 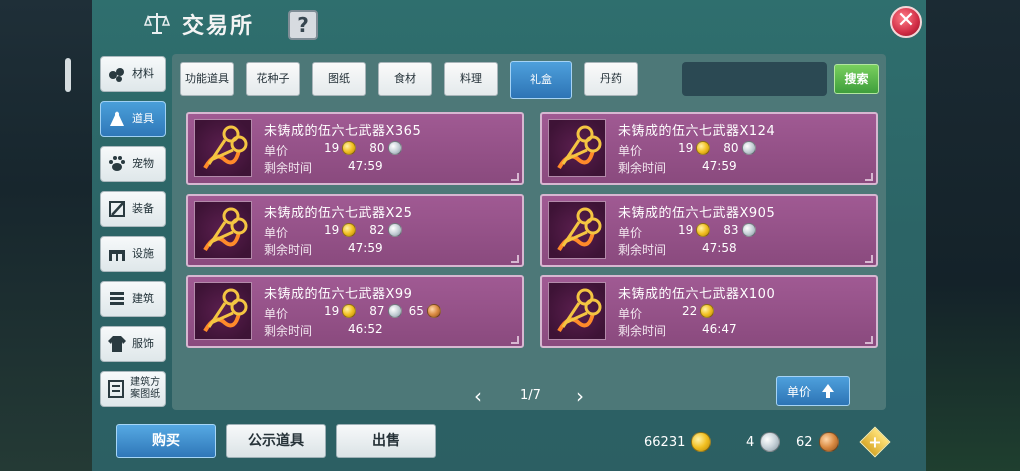 What do you see at coordinates (303, 25) in the screenshot?
I see `help-button: ?` at bounding box center [303, 25].